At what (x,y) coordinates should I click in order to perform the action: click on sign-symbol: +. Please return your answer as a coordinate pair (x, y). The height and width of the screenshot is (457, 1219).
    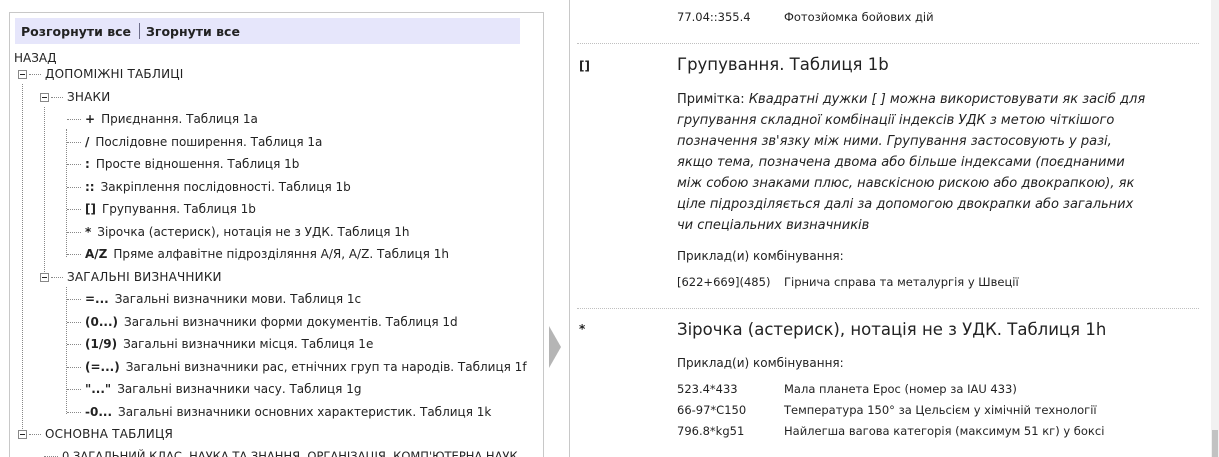
    Looking at the image, I should click on (90, 119).